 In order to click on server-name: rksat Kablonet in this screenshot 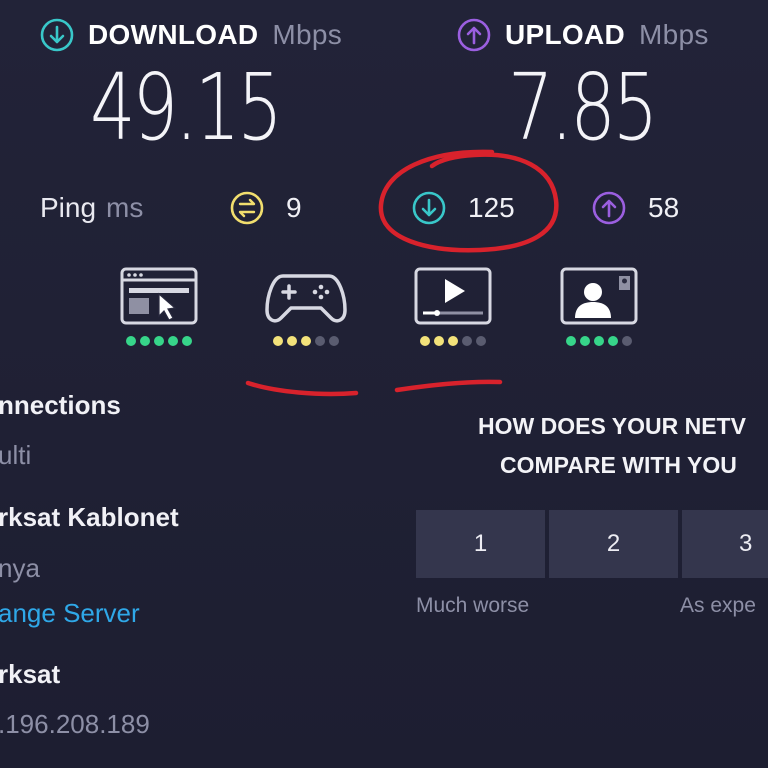, I will do `click(89, 517)`.